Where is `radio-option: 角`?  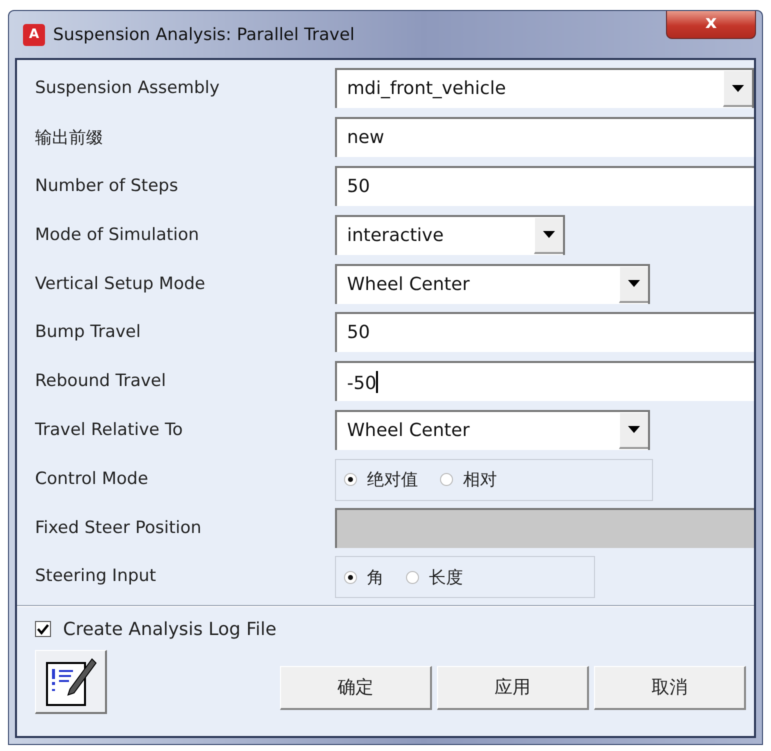
radio-option: 角 is located at coordinates (364, 577).